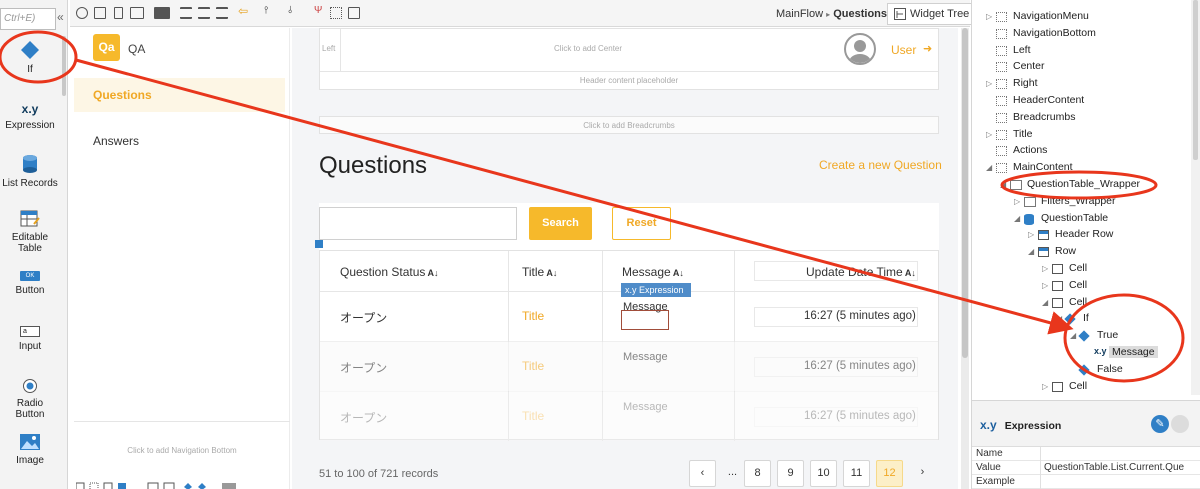 The width and height of the screenshot is (1200, 489). I want to click on toolbox-item-editable-table: Editable Table, so click(30, 232).